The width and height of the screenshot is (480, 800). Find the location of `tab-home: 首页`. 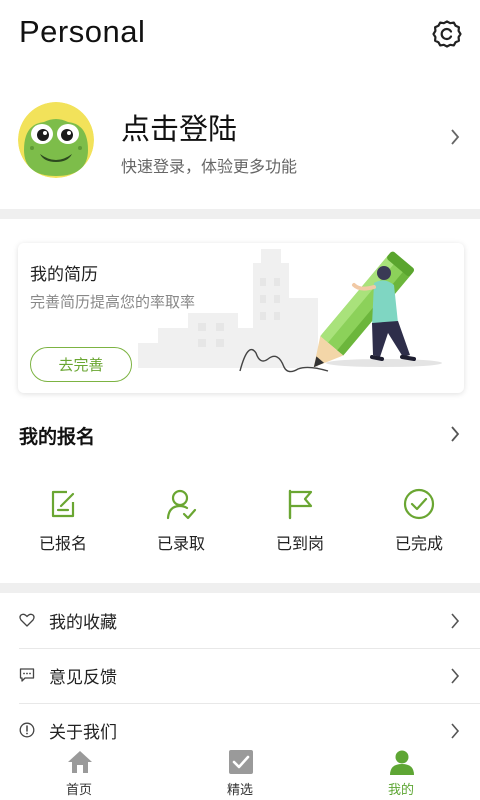

tab-home: 首页 is located at coordinates (79, 773).